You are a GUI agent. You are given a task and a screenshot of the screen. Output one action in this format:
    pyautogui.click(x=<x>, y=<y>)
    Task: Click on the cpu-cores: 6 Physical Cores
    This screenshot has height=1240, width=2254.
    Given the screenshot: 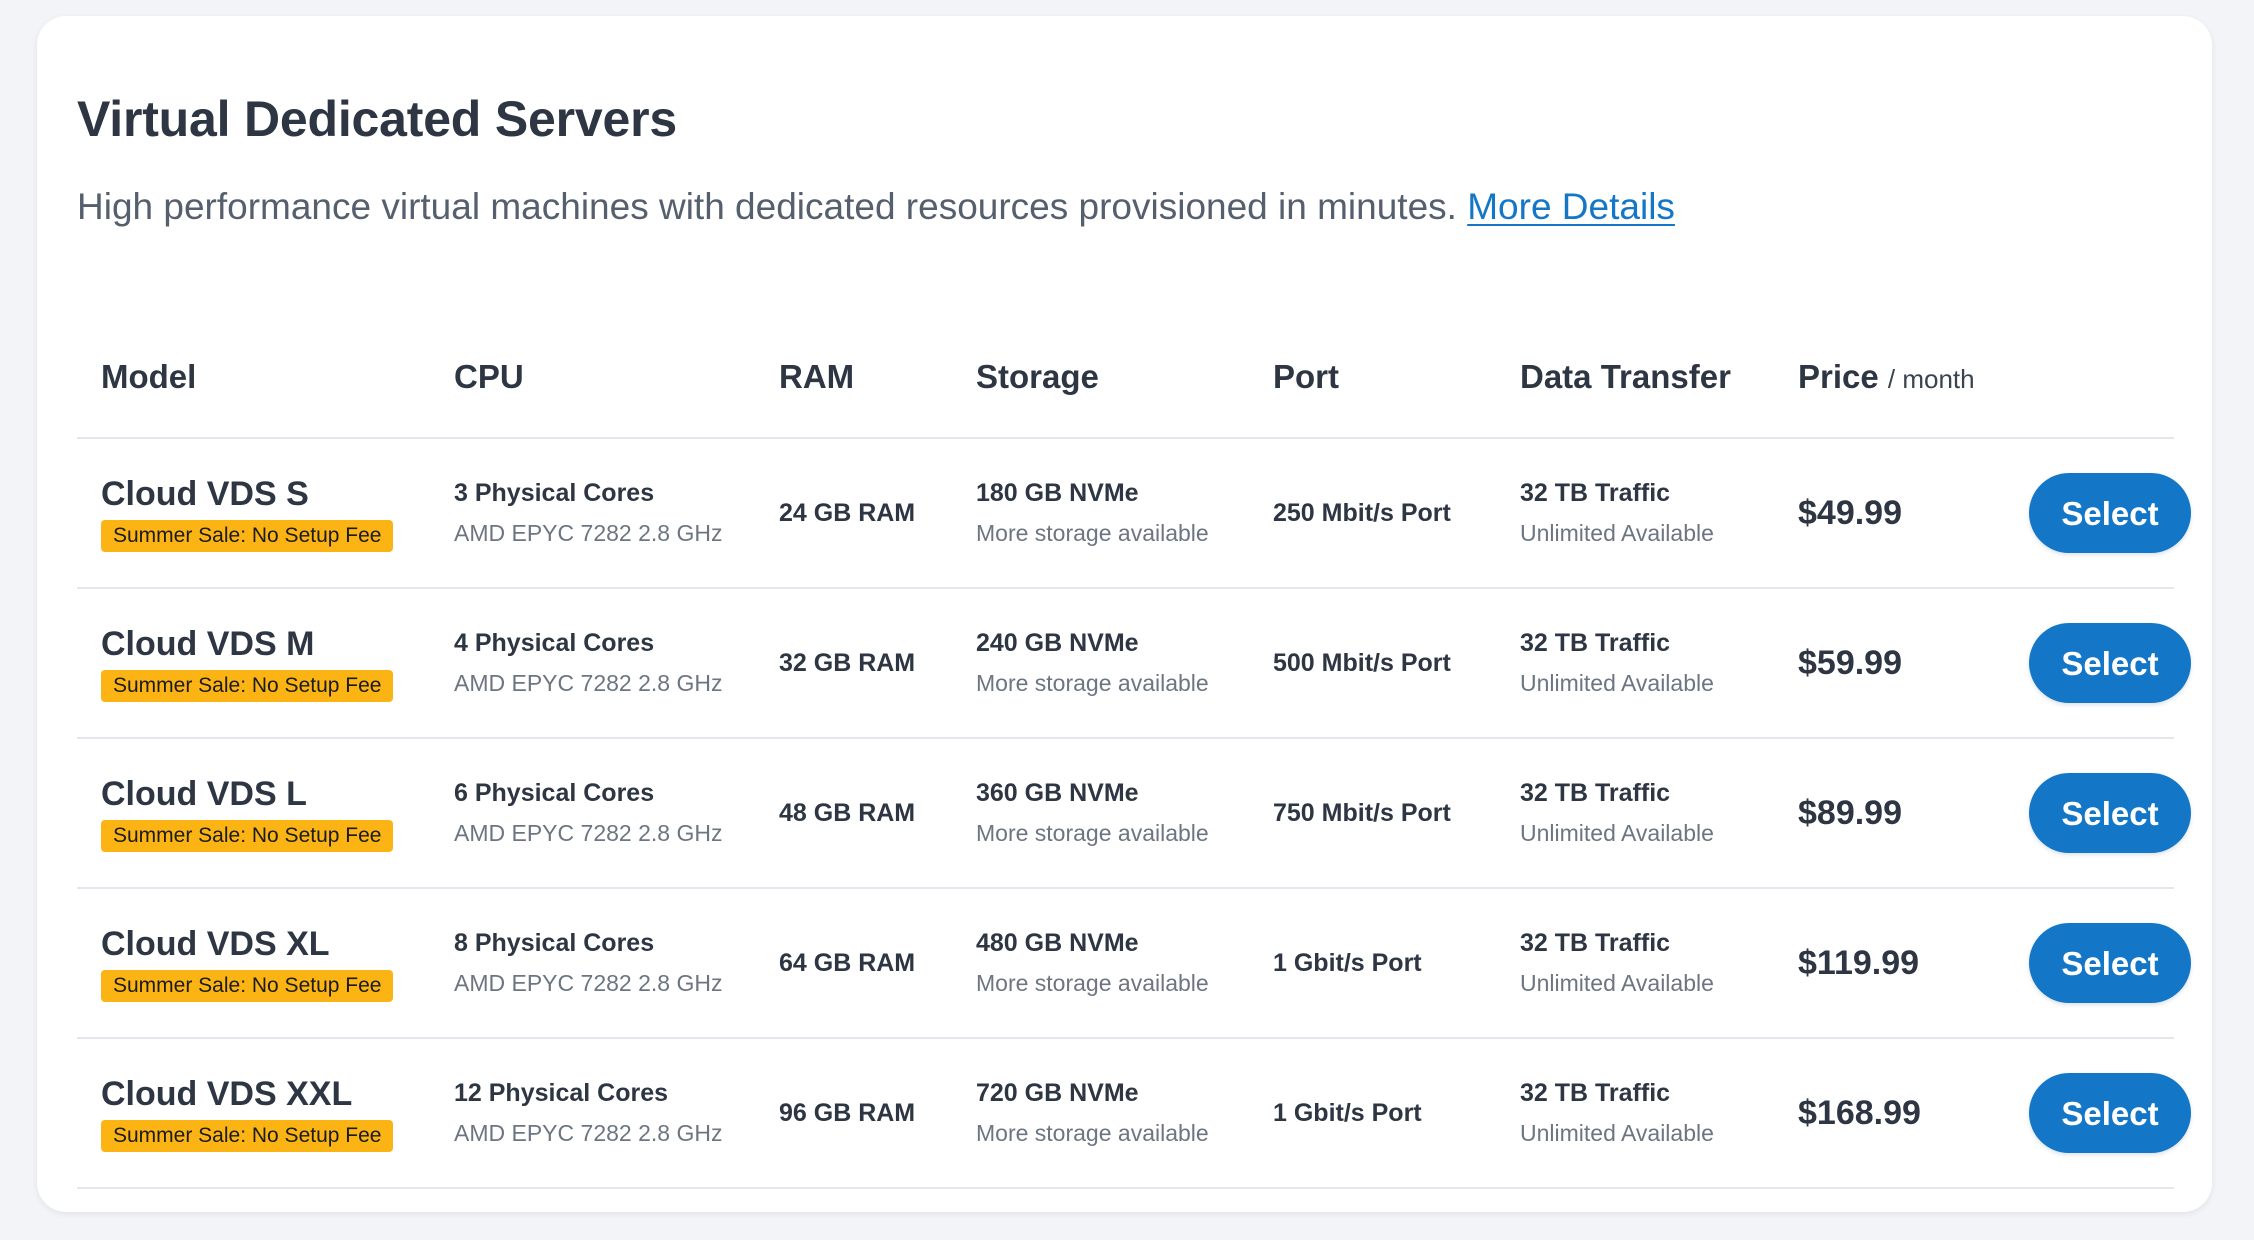 What is the action you would take?
    pyautogui.click(x=554, y=793)
    